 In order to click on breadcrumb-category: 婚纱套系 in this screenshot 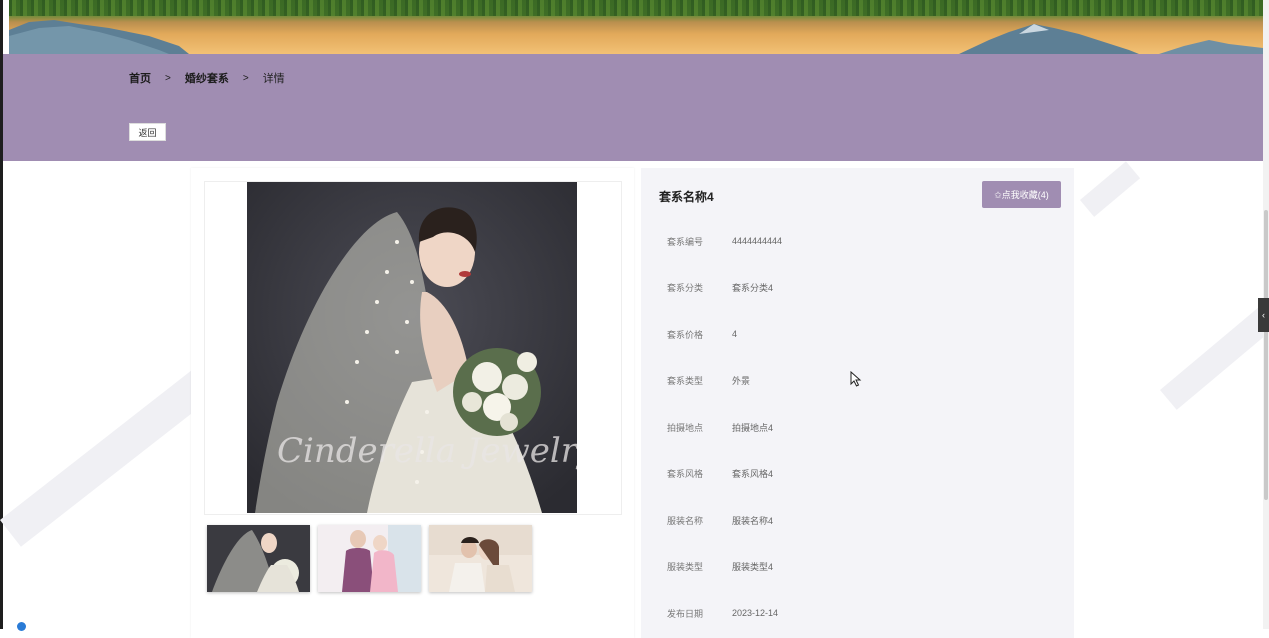, I will do `click(207, 78)`.